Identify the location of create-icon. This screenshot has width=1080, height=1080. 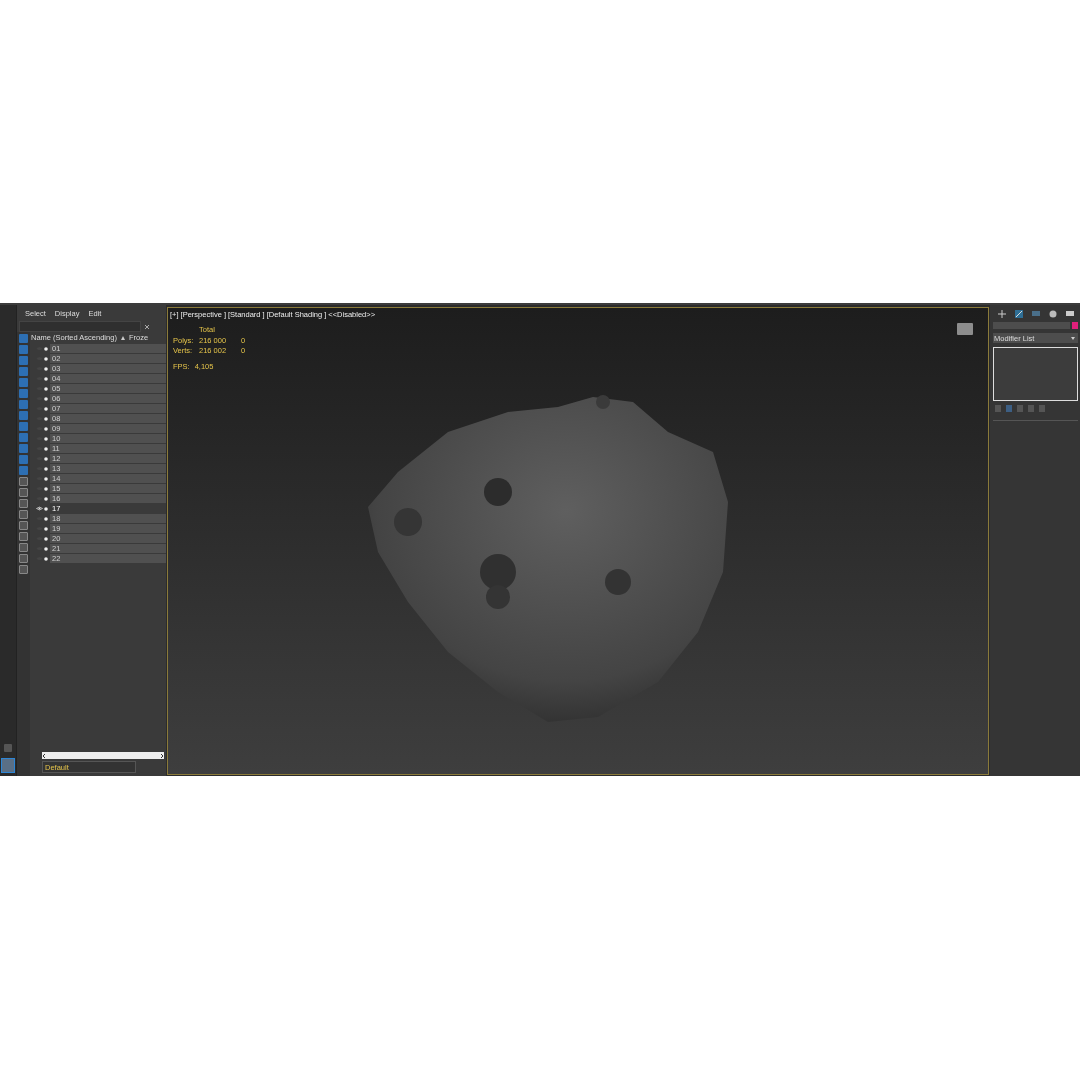
(1001, 314).